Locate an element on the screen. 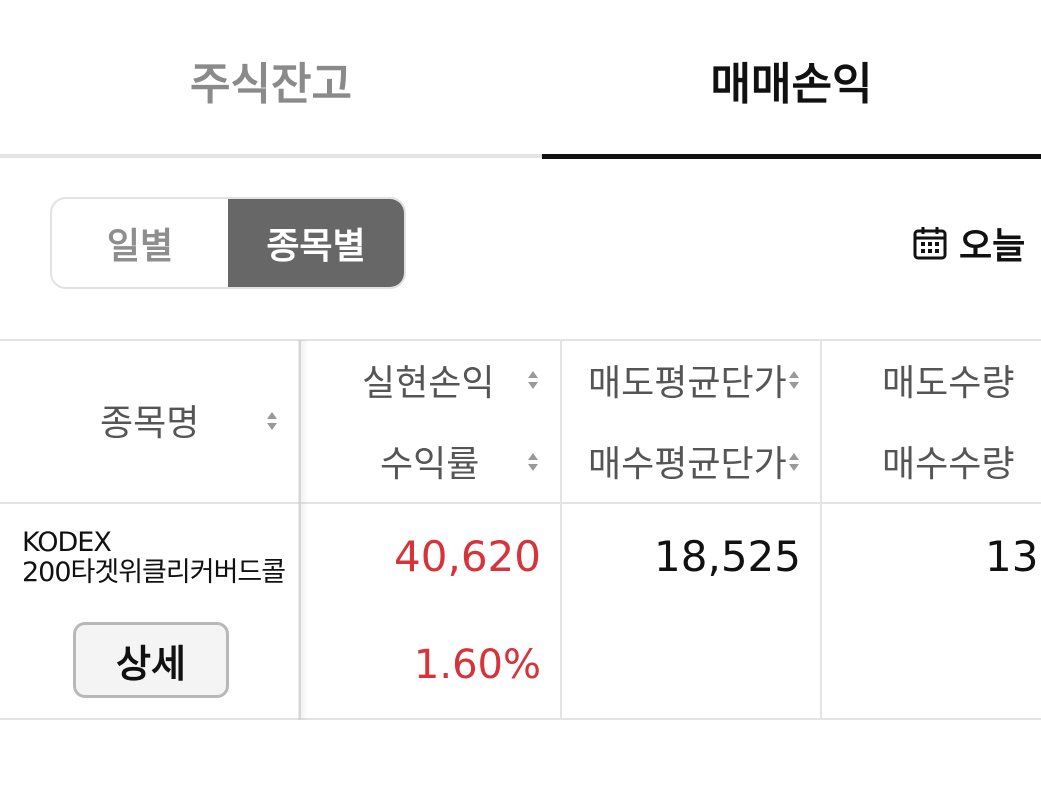  header-buy-avg-price: 매수평균단가 is located at coordinates (692, 461).